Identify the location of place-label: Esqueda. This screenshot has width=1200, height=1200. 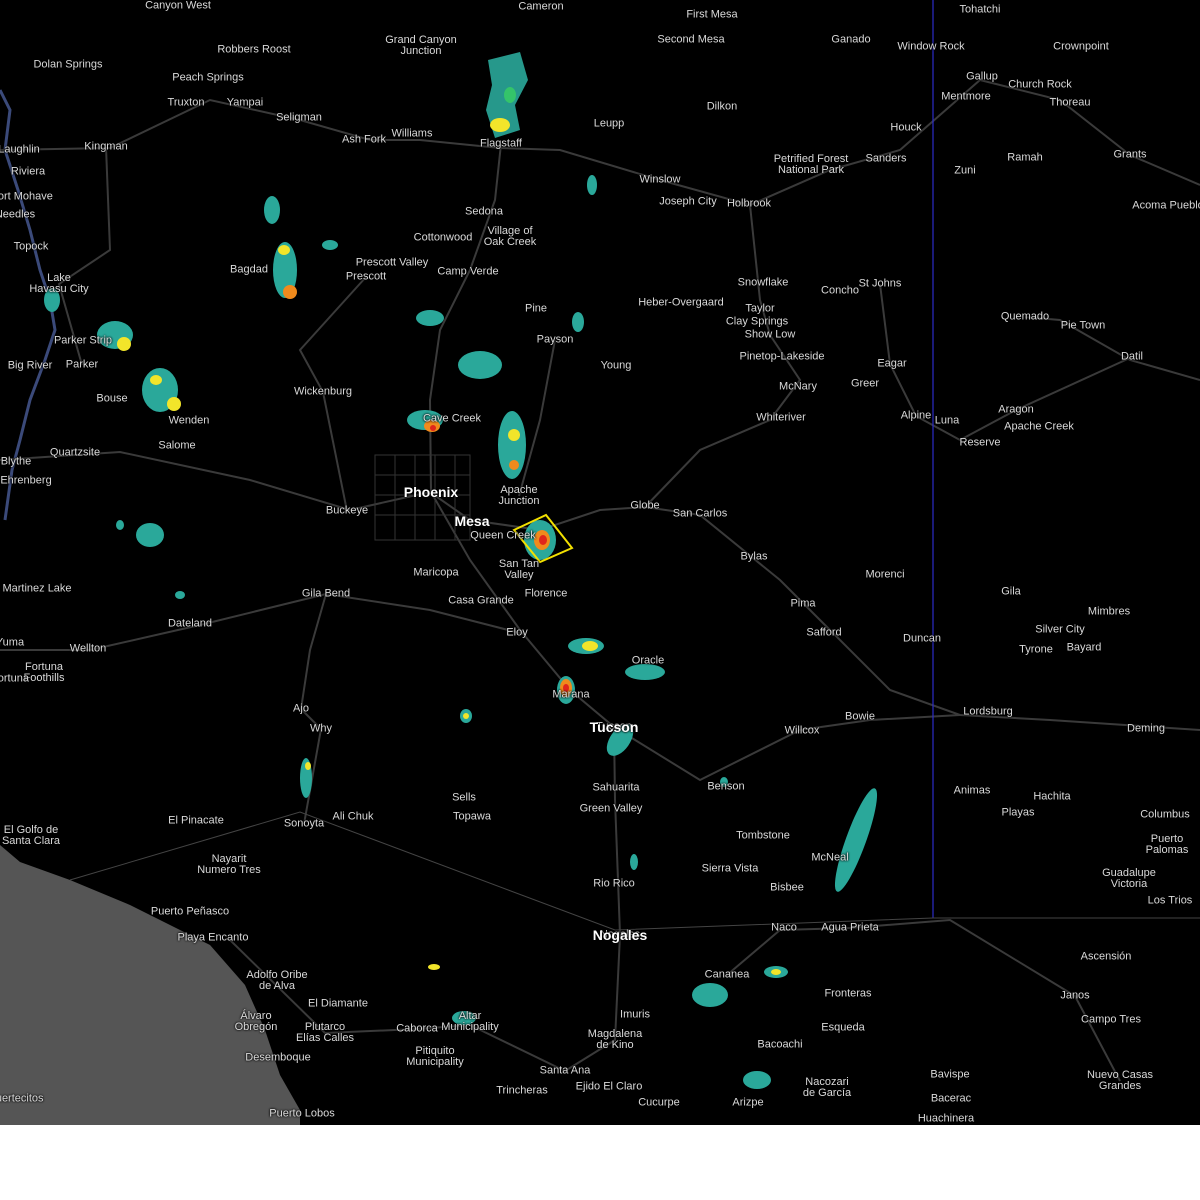
(843, 1027).